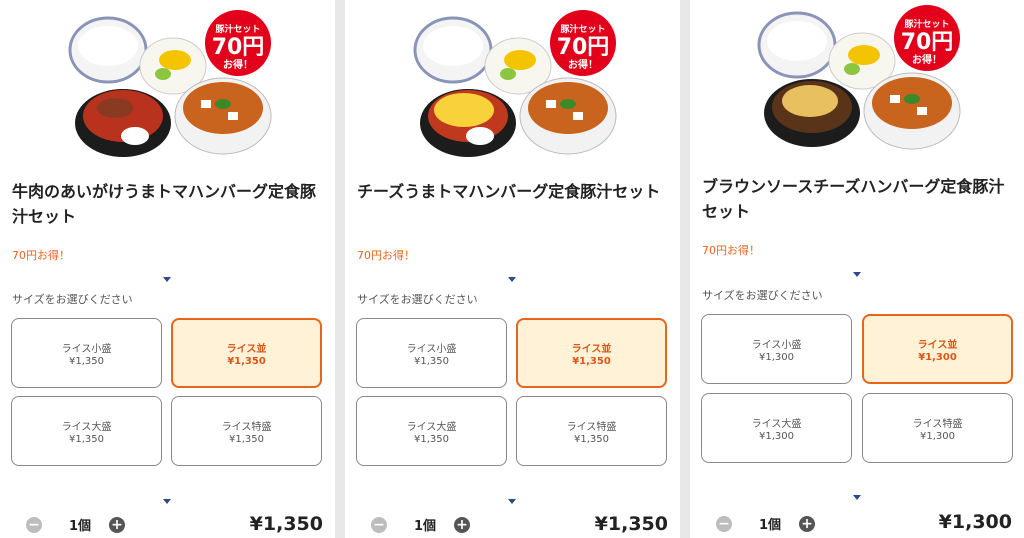 The height and width of the screenshot is (538, 1024). I want to click on product-title: ブラウンソースチーズハンバーグ定食豚汁セット, so click(853, 199).